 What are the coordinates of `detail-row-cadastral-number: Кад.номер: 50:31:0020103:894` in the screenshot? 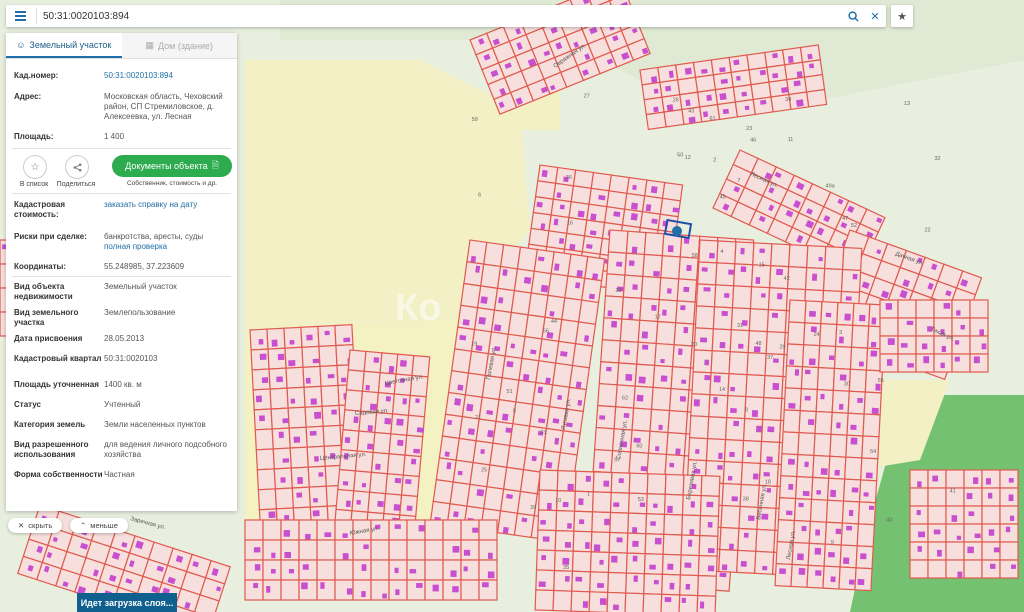 It's located at (121, 81).